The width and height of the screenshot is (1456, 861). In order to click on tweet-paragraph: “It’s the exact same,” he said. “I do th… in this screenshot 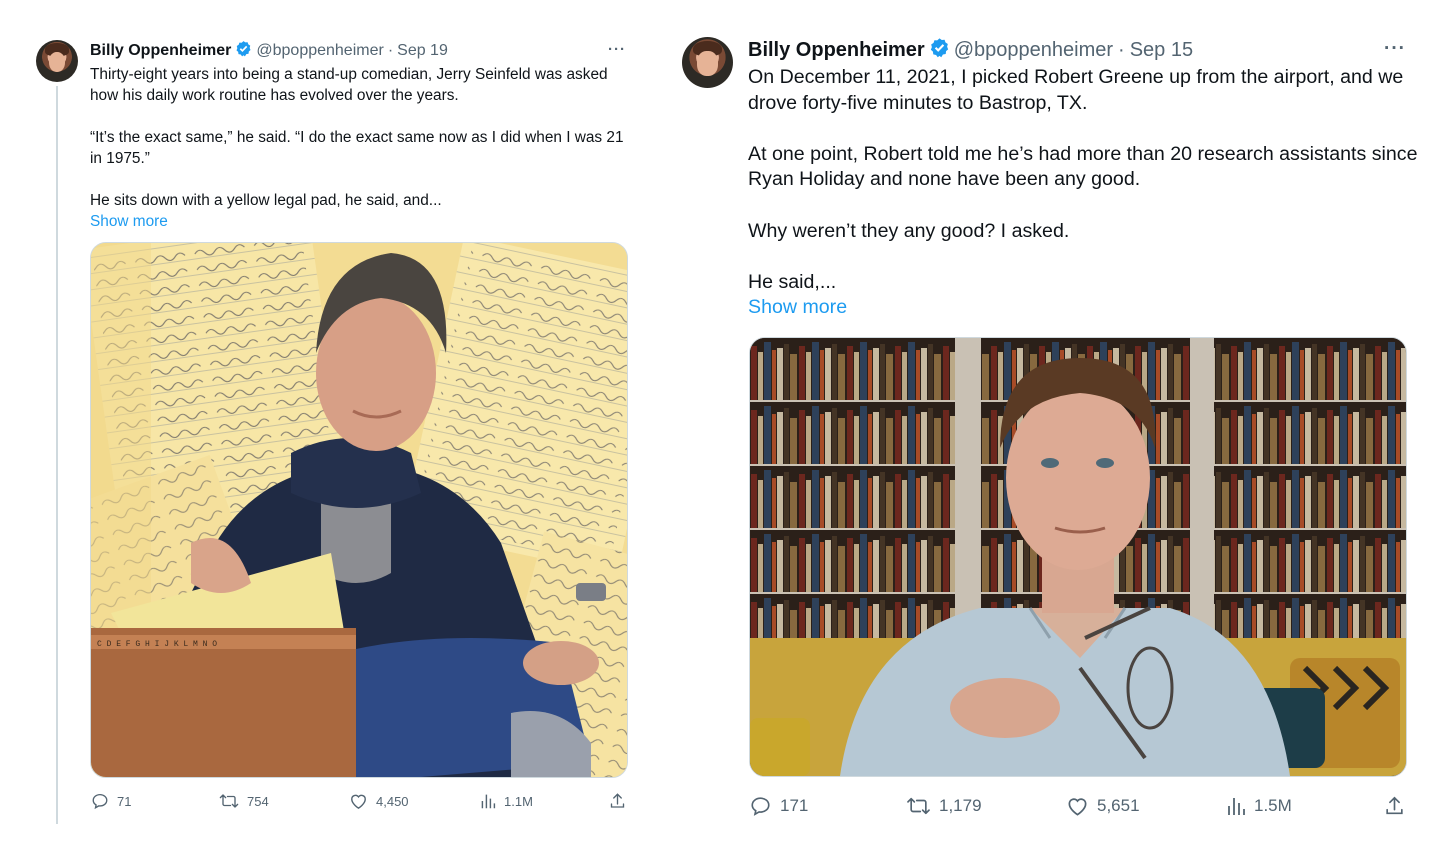, I will do `click(357, 148)`.